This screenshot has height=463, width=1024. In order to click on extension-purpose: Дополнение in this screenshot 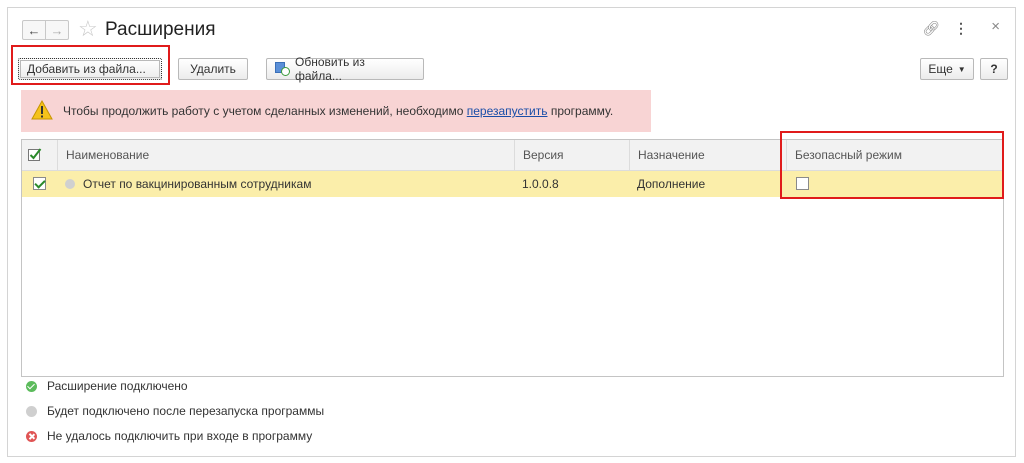, I will do `click(671, 184)`.